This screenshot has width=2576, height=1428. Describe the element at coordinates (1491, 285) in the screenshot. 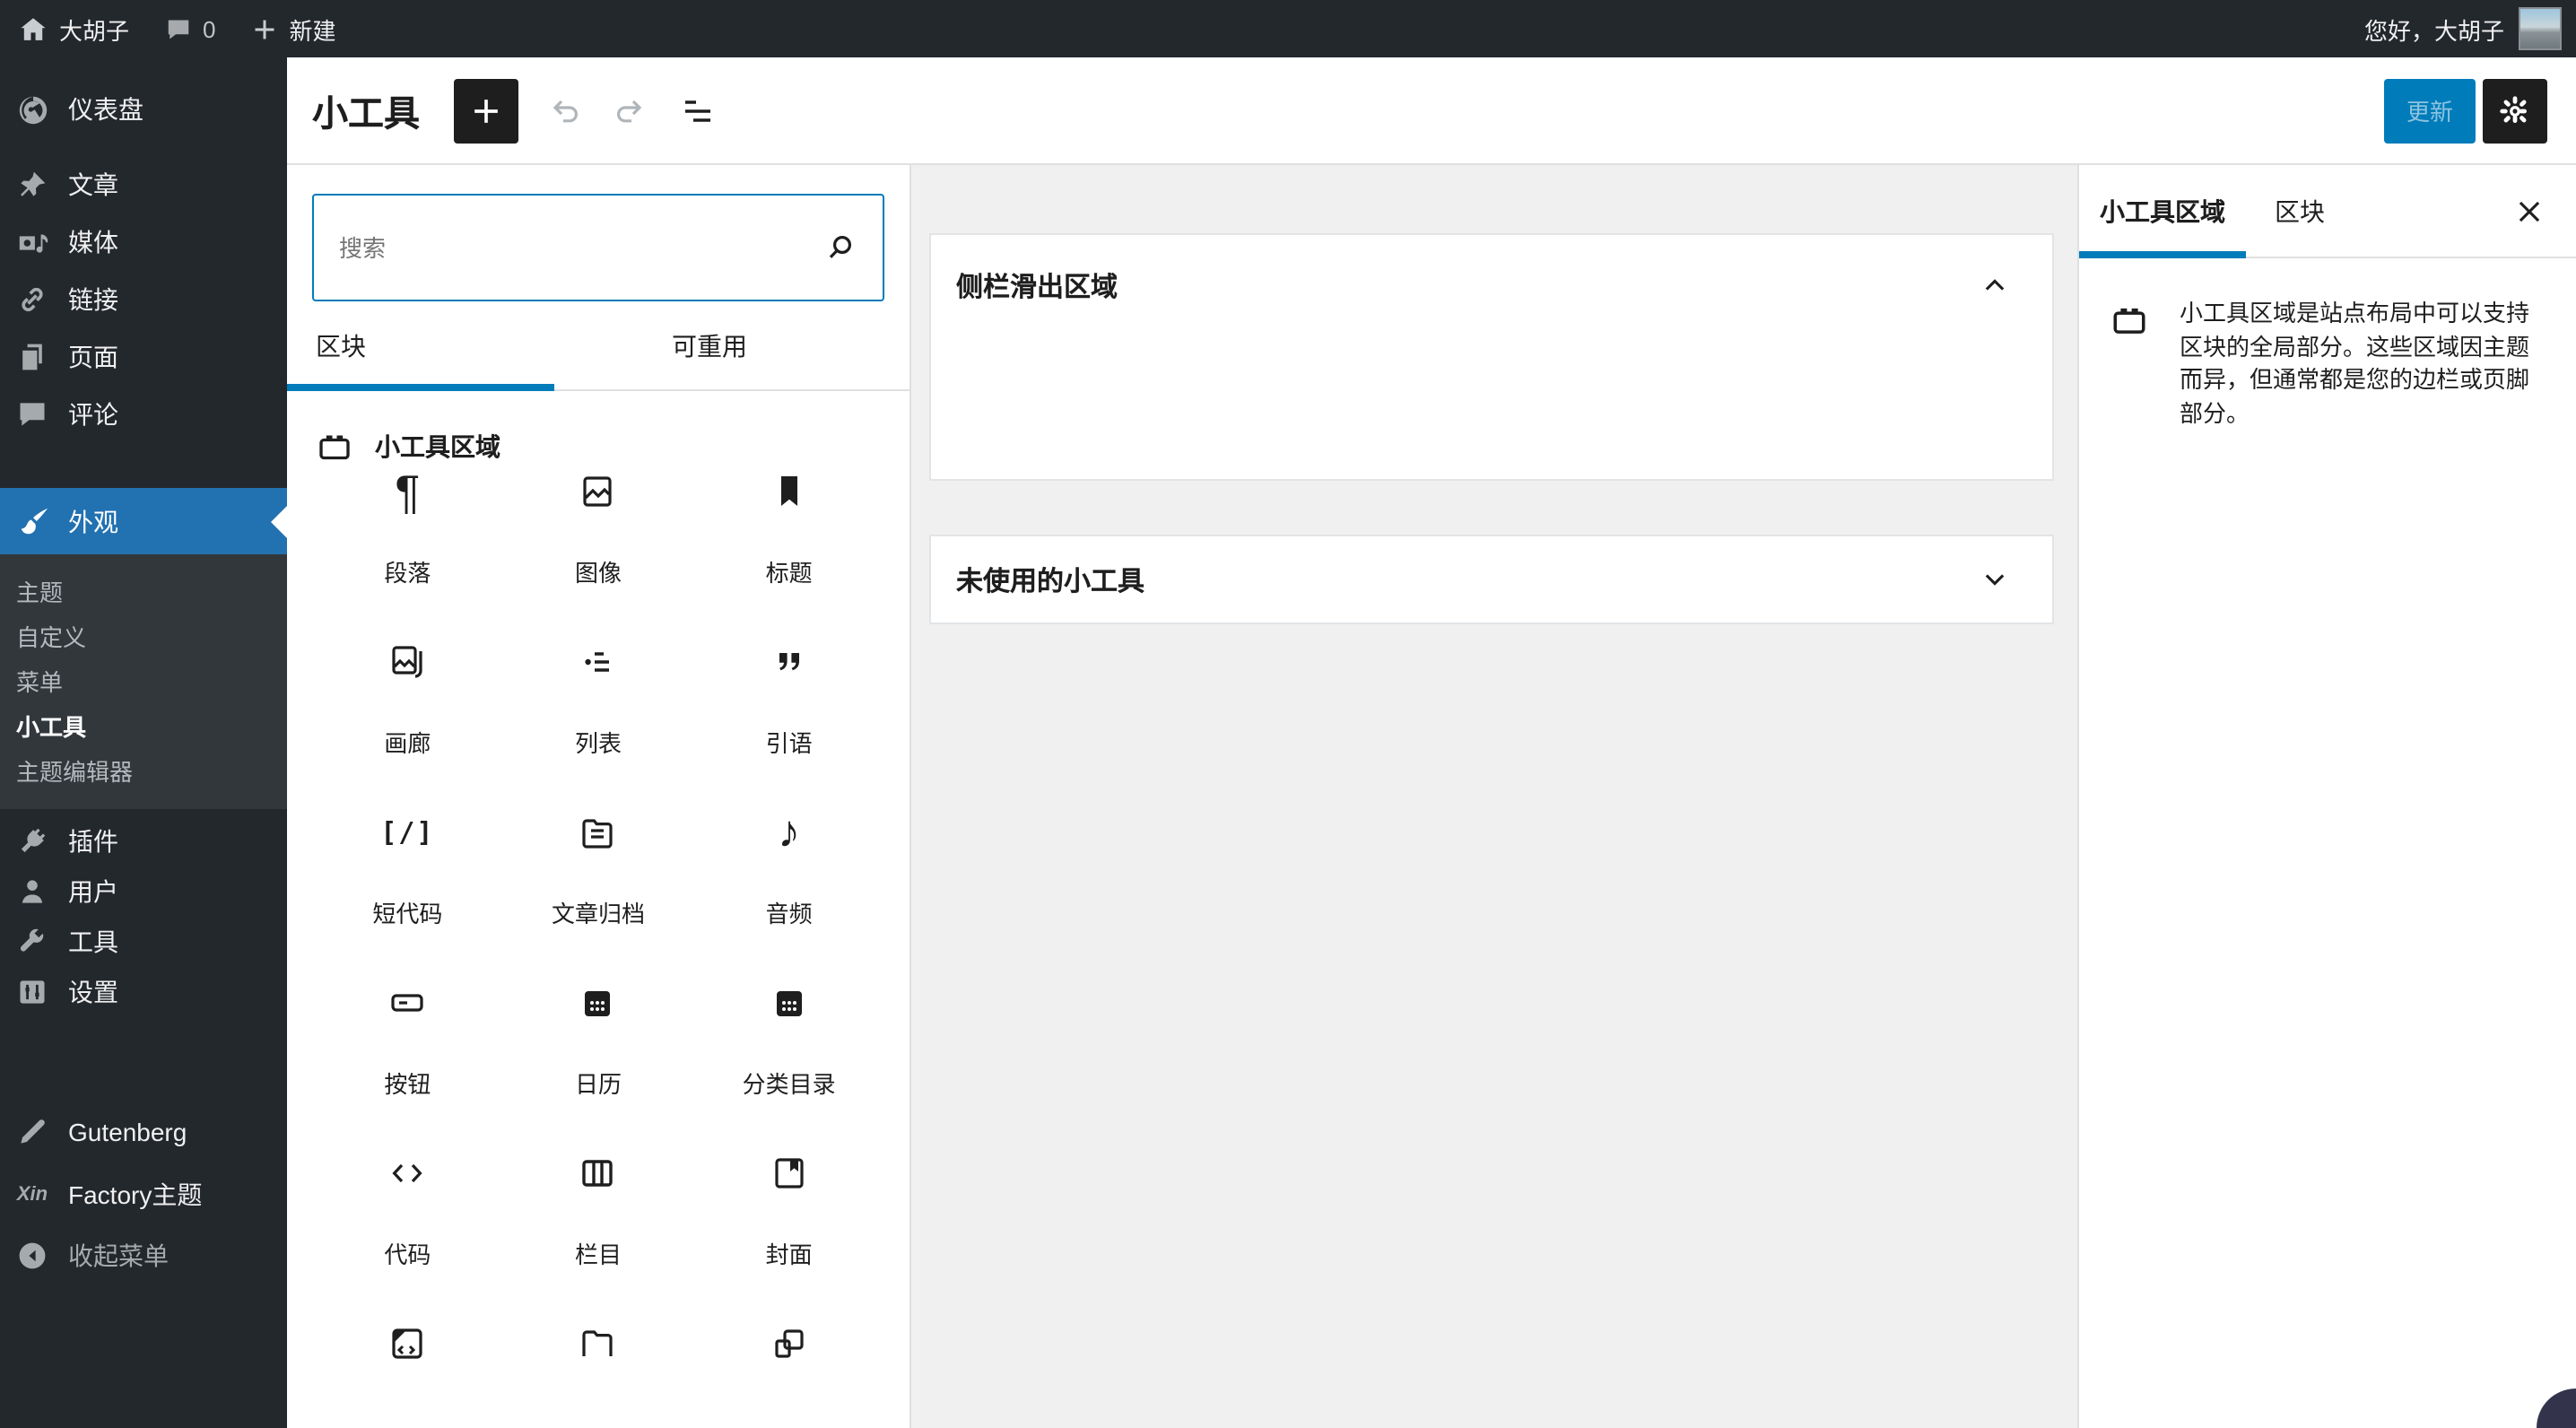

I see `widget-area-header: 侧栏滑出区域` at that location.